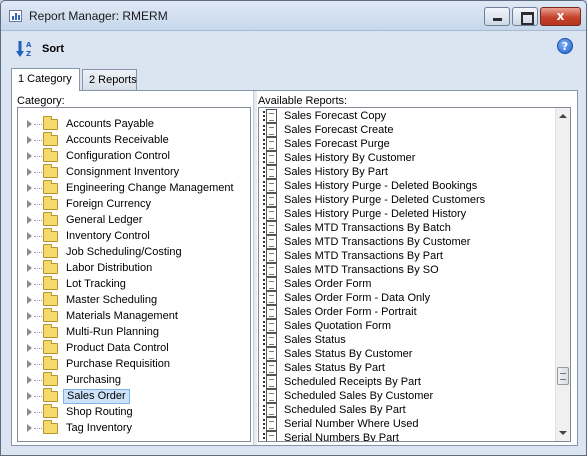 This screenshot has height=456, width=587. What do you see at coordinates (134, 268) in the screenshot?
I see `category-item: Labor Distribution` at bounding box center [134, 268].